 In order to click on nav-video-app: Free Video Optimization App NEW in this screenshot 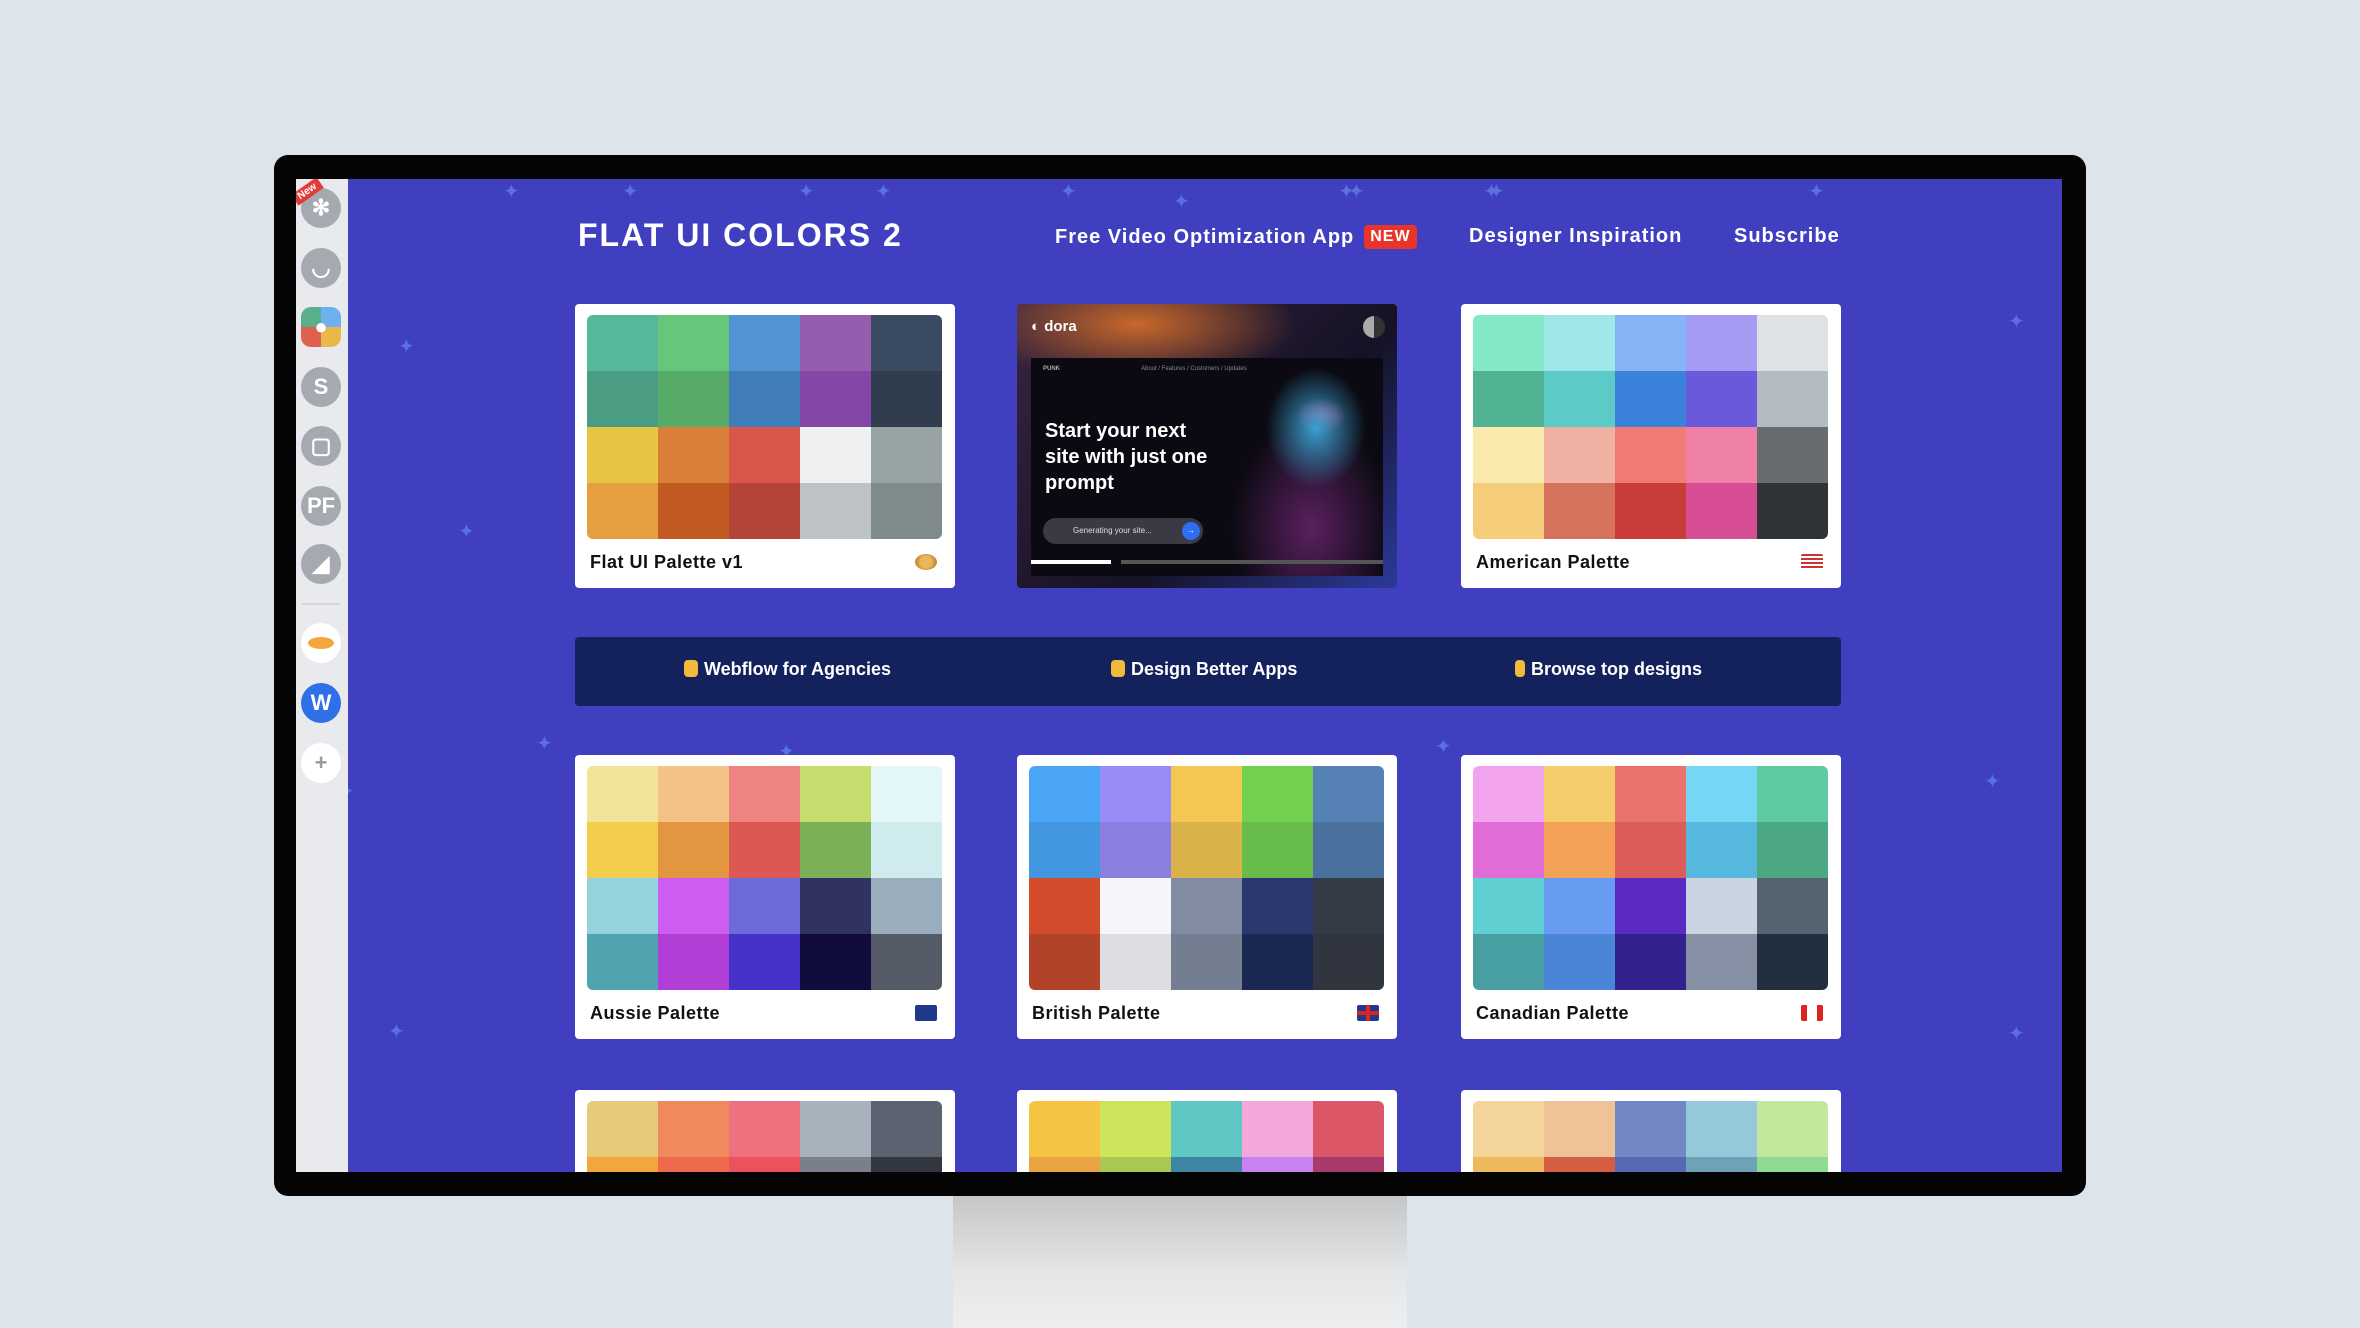, I will do `click(1236, 237)`.